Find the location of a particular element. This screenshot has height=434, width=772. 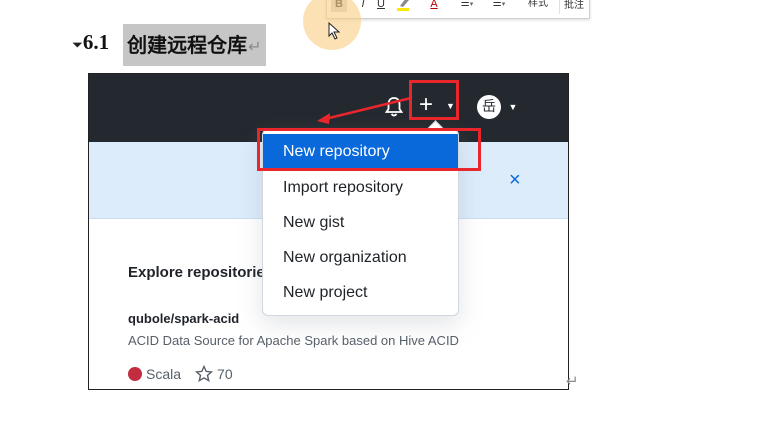

numbering-button: ☰▾ is located at coordinates (499, 6).